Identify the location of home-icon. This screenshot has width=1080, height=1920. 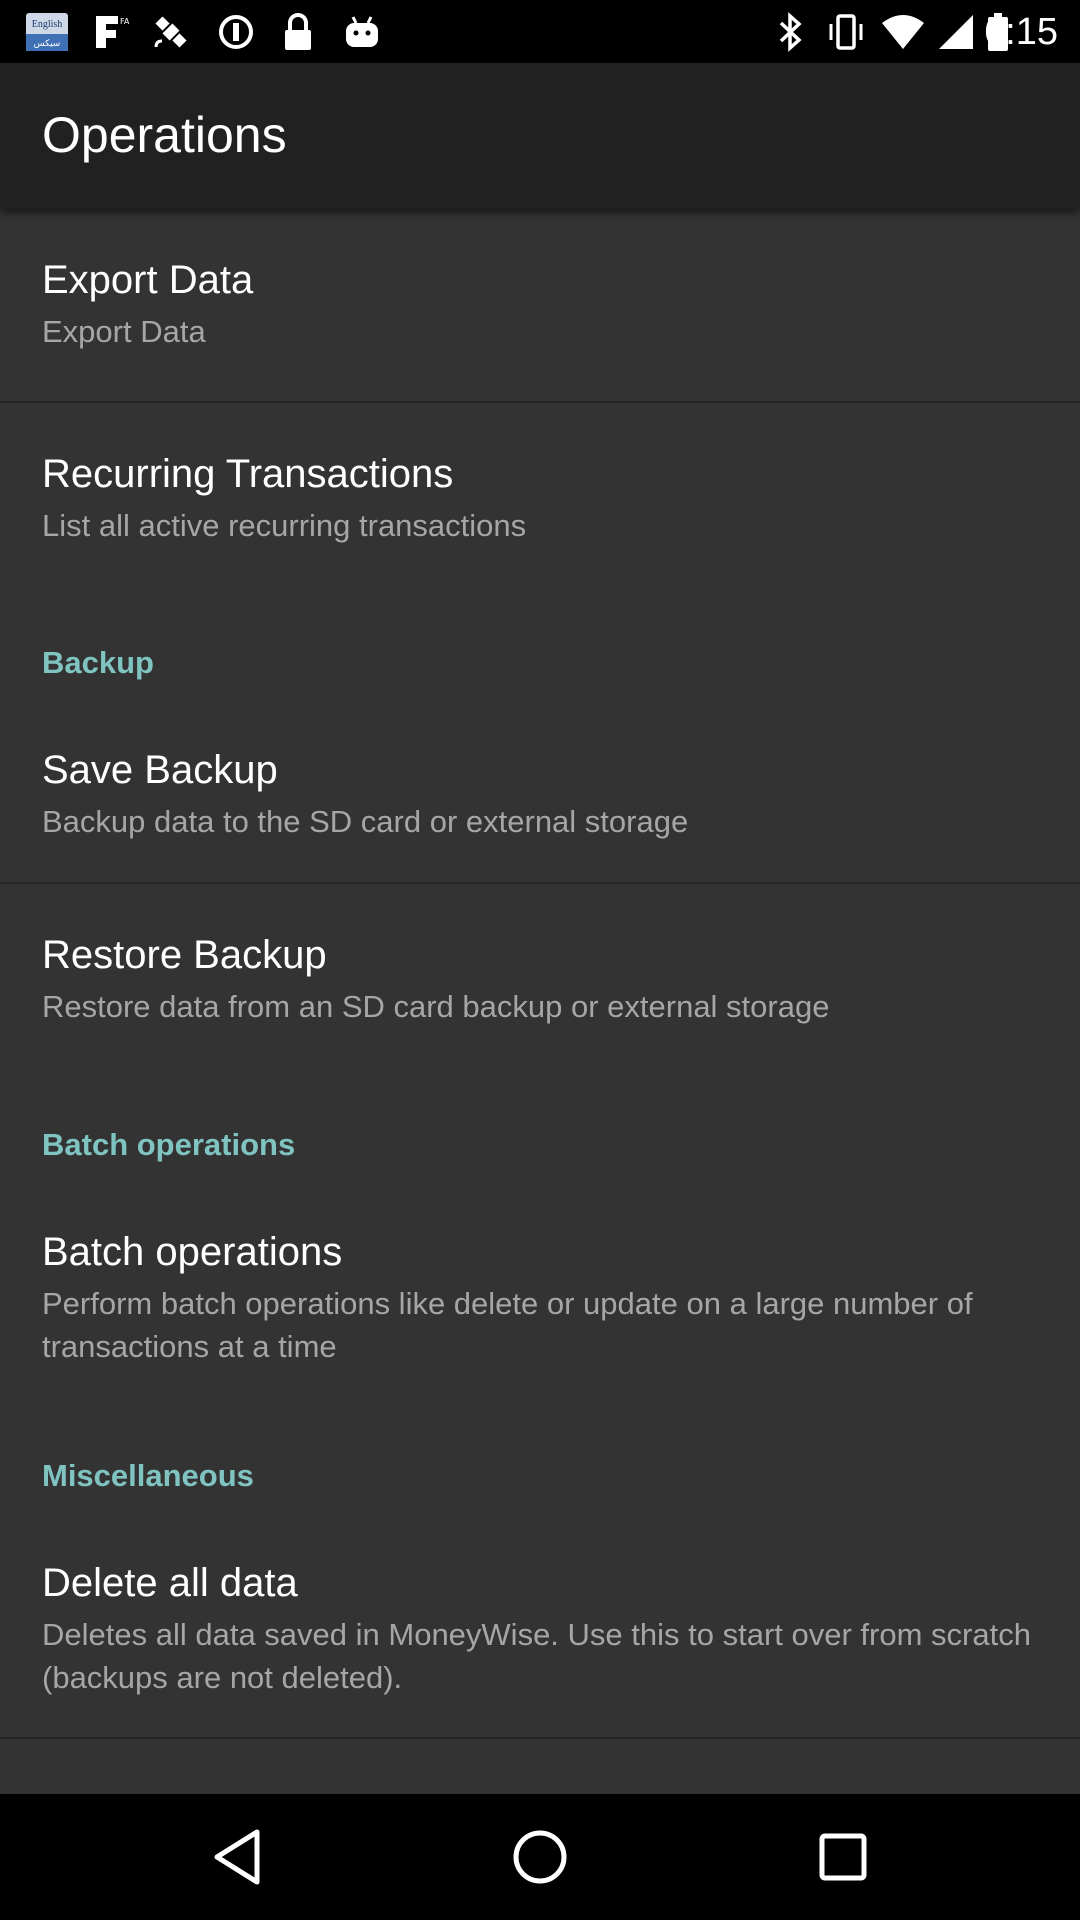
(540, 1857).